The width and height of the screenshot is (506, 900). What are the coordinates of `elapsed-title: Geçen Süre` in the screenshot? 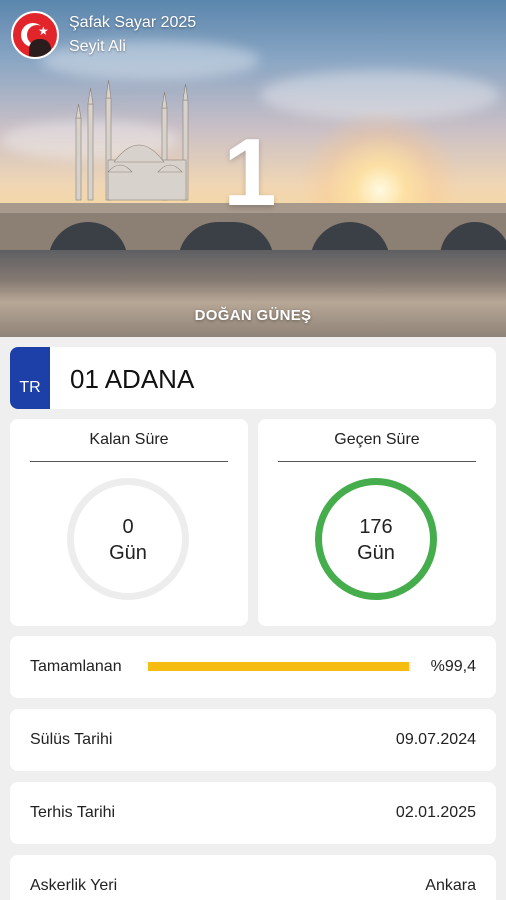 It's located at (377, 439).